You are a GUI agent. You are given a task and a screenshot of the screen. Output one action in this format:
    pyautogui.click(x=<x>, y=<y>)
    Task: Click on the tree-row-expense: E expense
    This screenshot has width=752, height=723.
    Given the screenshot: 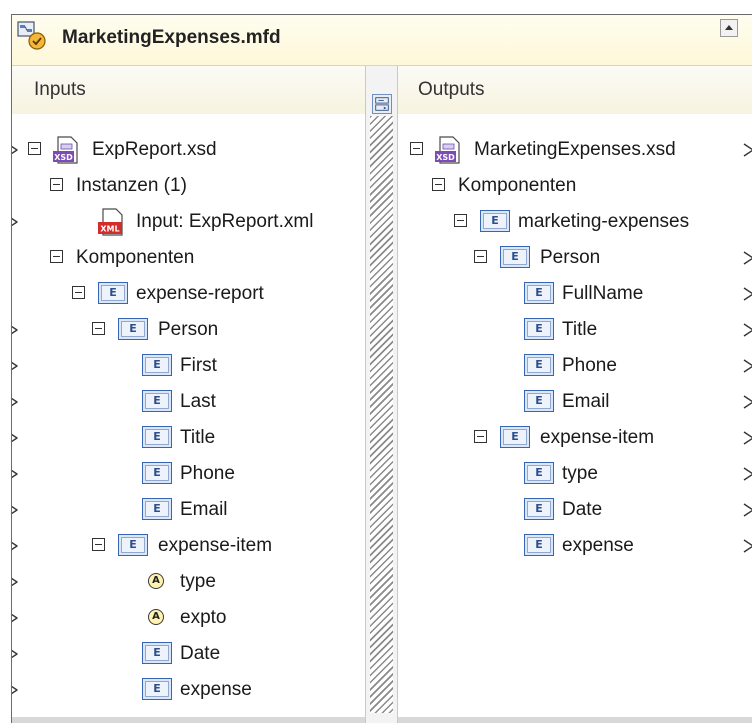 What is the action you would take?
    pyautogui.click(x=188, y=691)
    